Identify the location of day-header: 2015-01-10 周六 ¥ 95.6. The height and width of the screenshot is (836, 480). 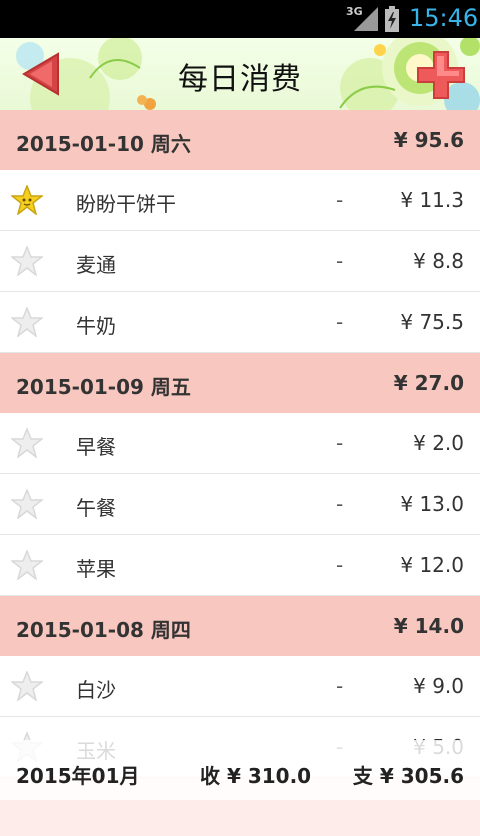
(240, 140).